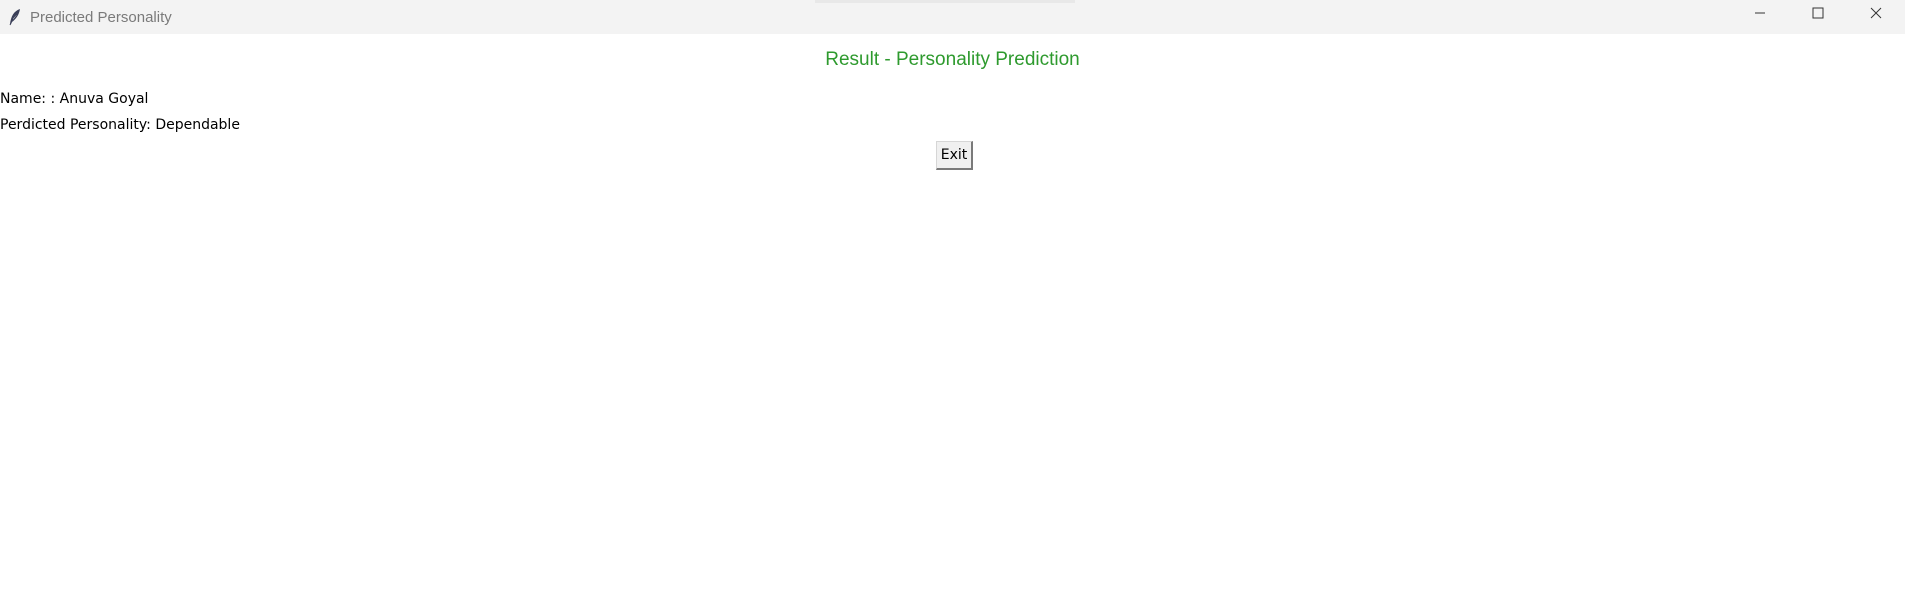  I want to click on name-row: Name: : Anuva Goyal, so click(74, 99).